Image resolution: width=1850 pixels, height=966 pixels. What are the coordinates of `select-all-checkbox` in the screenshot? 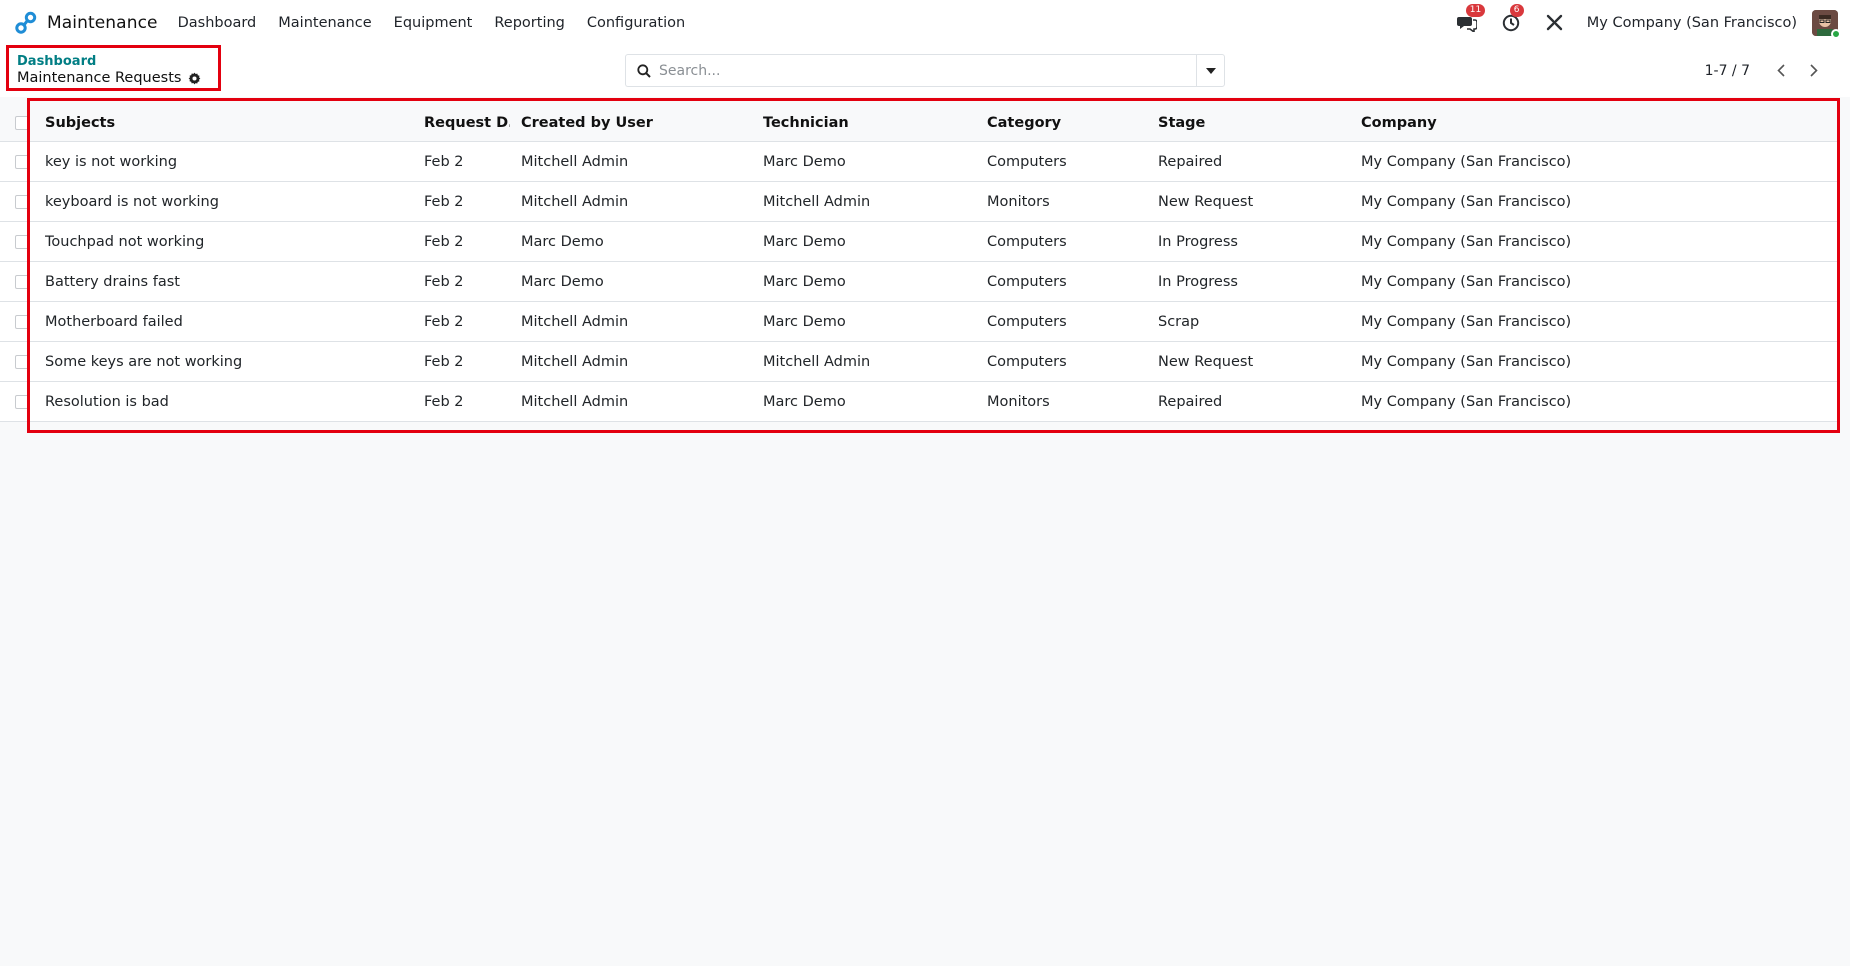 It's located at (22, 122).